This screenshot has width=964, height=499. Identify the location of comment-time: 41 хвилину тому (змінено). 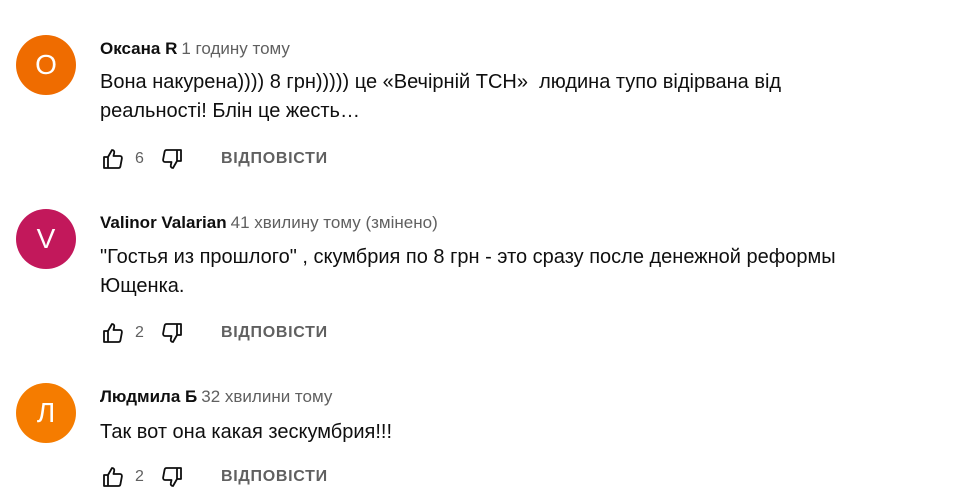
(334, 222).